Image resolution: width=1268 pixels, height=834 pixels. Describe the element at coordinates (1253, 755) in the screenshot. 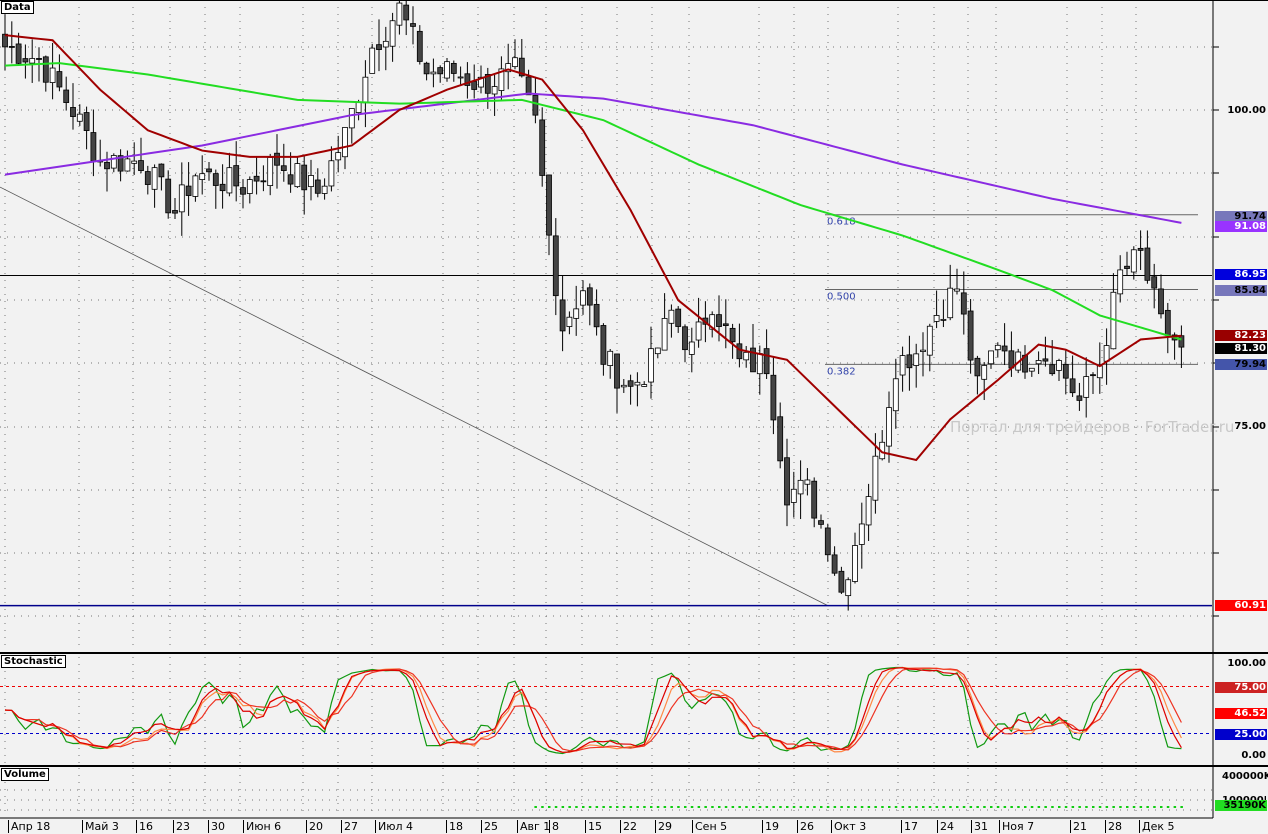

I see `stoch-axis-label: 0.00` at that location.